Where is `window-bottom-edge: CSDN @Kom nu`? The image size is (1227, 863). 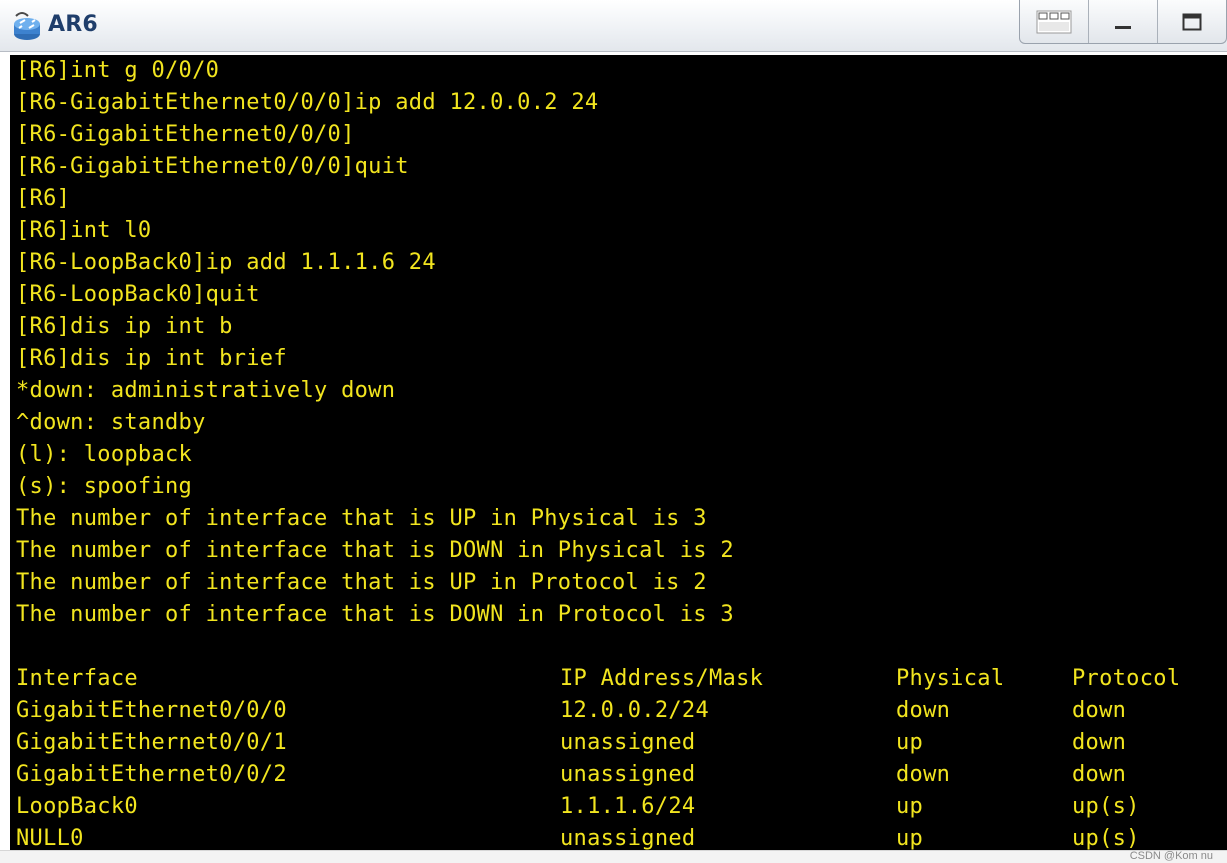
window-bottom-edge: CSDN @Kom nu is located at coordinates (613, 856).